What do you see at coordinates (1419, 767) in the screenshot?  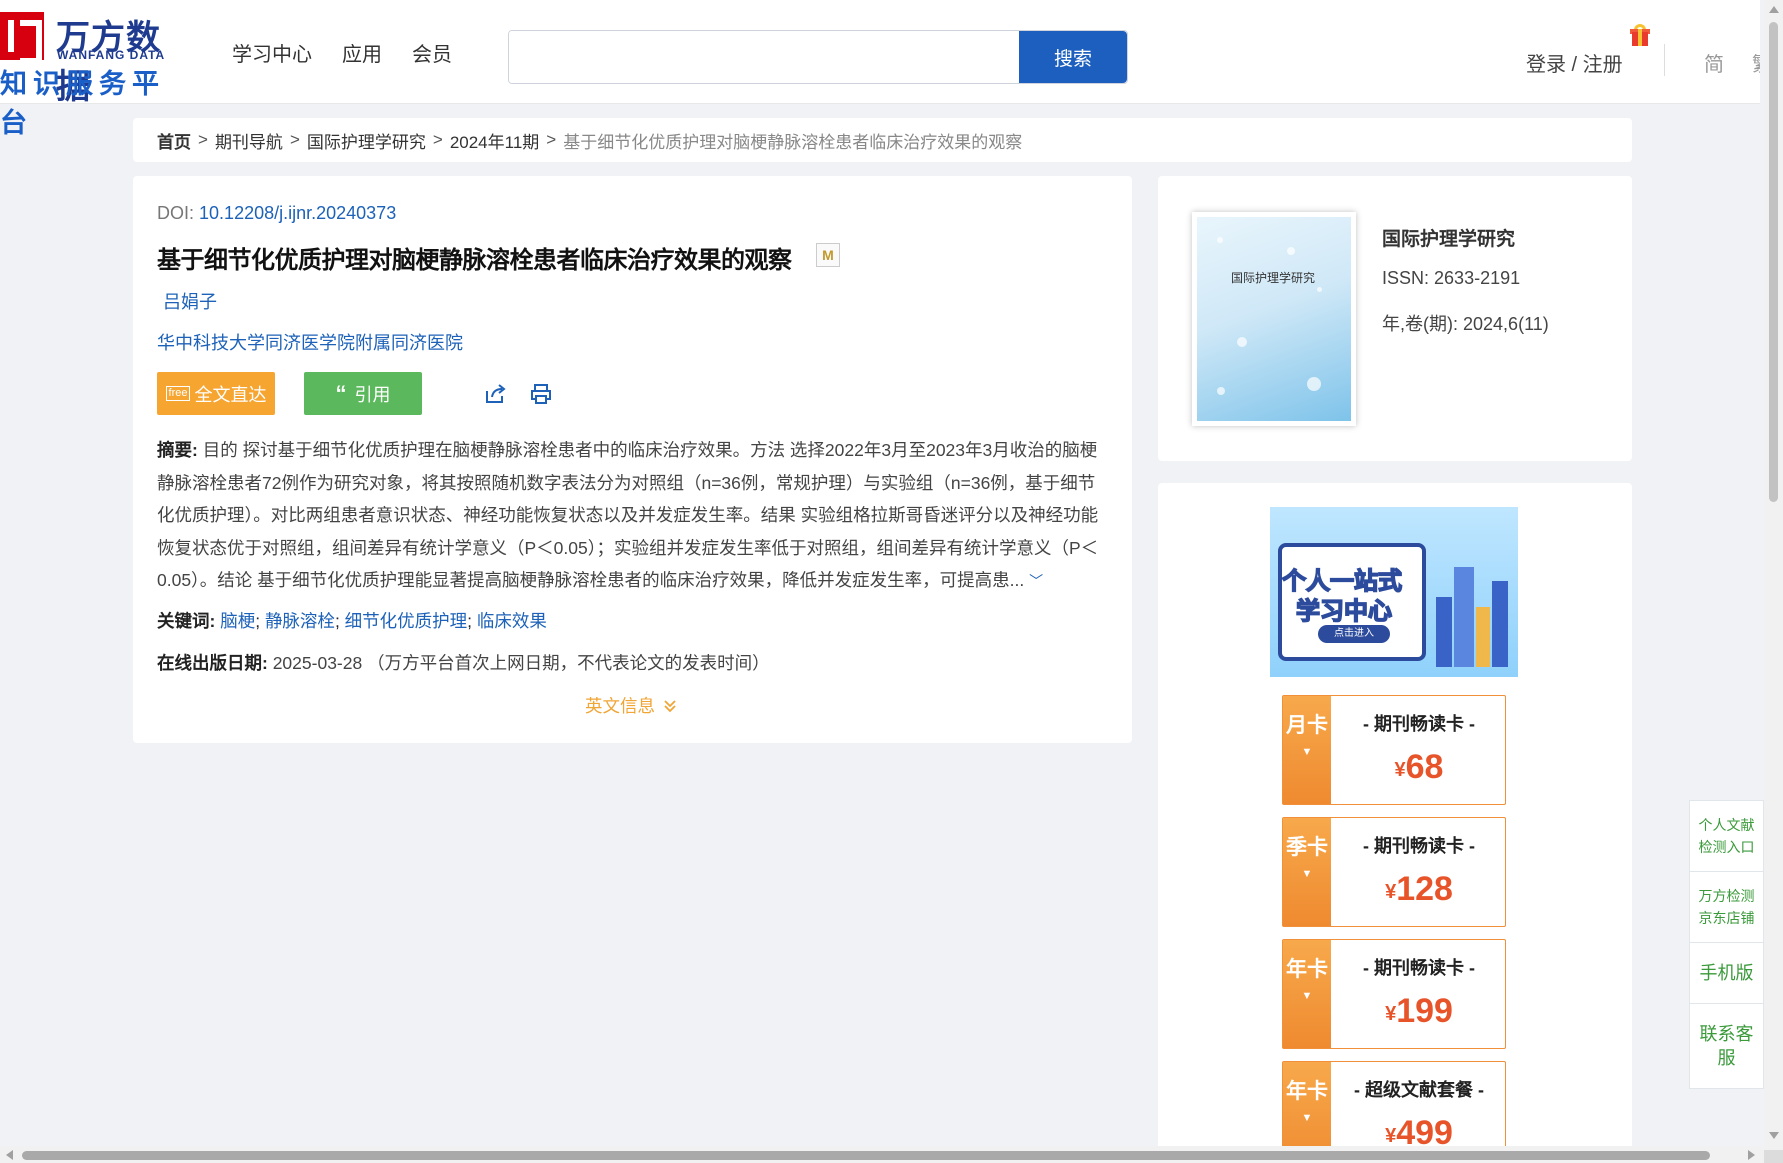 I see `card-price: ¥68` at bounding box center [1419, 767].